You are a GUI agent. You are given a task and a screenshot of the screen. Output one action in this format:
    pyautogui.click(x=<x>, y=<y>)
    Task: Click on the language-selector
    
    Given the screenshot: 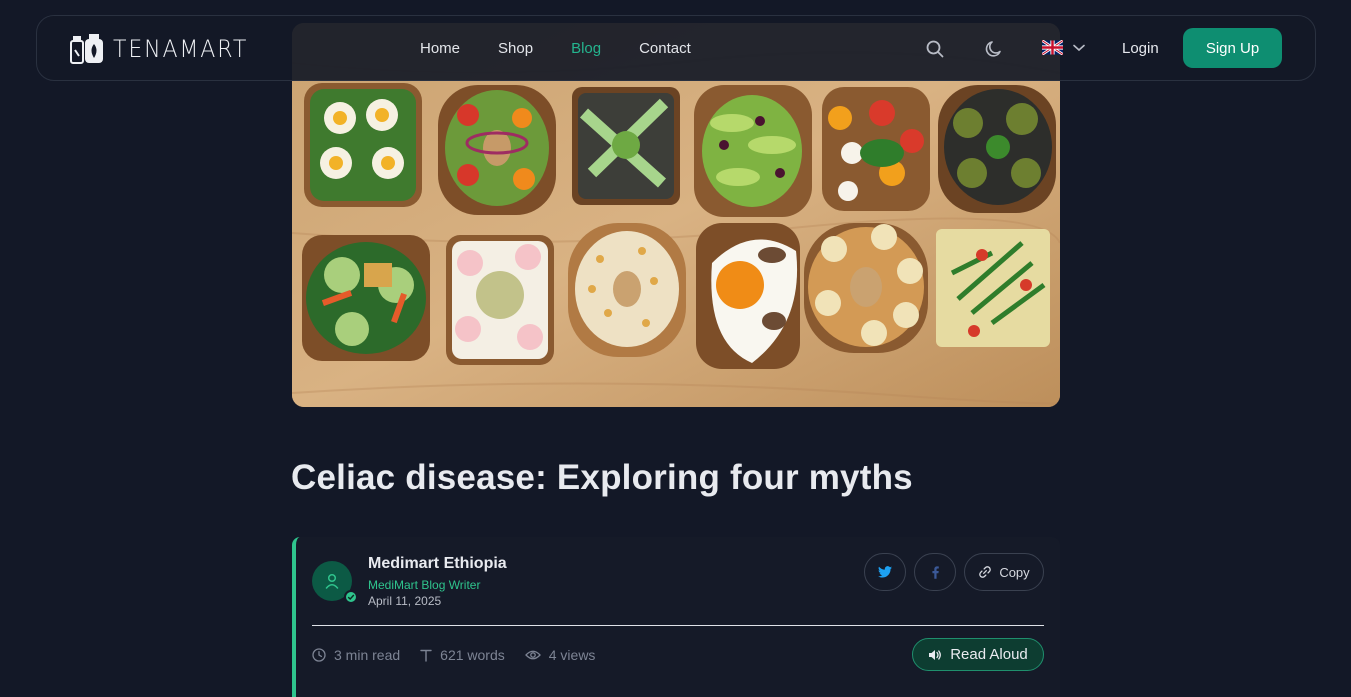 What is the action you would take?
    pyautogui.click(x=1063, y=47)
    